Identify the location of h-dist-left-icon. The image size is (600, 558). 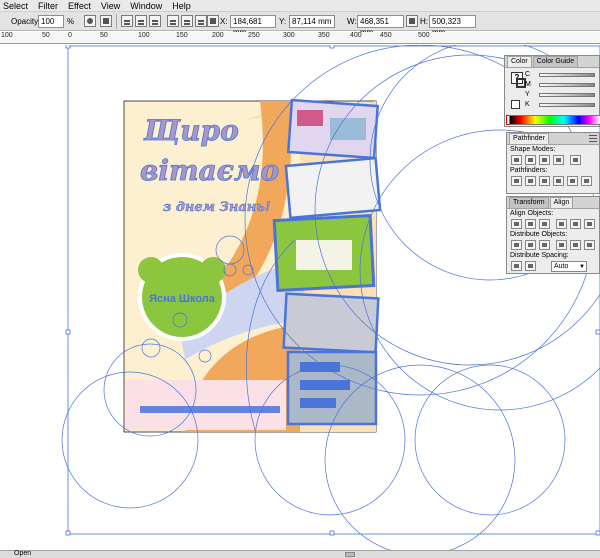
(561, 245).